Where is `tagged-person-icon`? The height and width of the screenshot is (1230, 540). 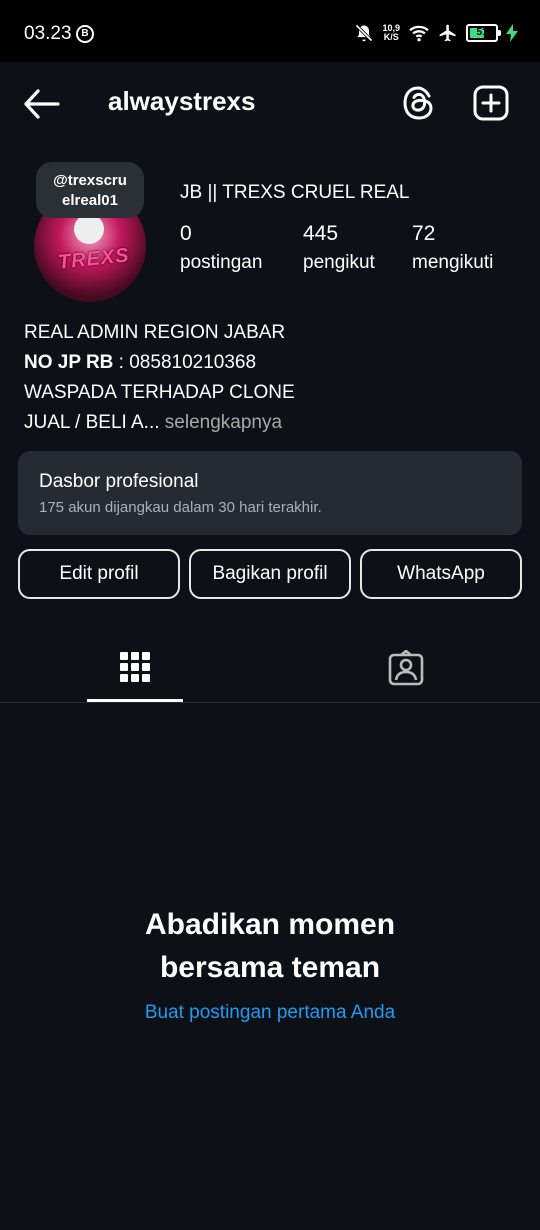
tagged-person-icon is located at coordinates (406, 668).